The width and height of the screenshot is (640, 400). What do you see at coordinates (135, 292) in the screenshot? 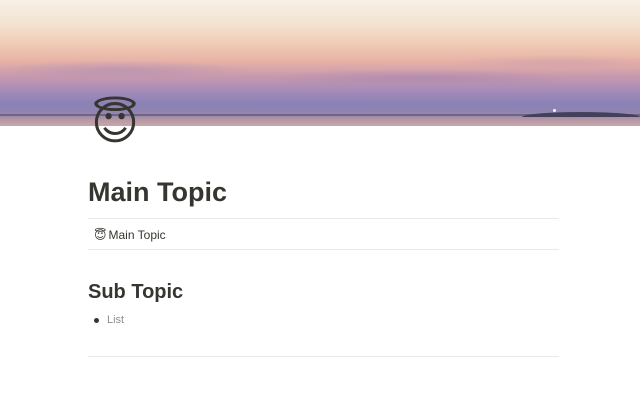
I see `sub-heading: Sub Topic` at bounding box center [135, 292].